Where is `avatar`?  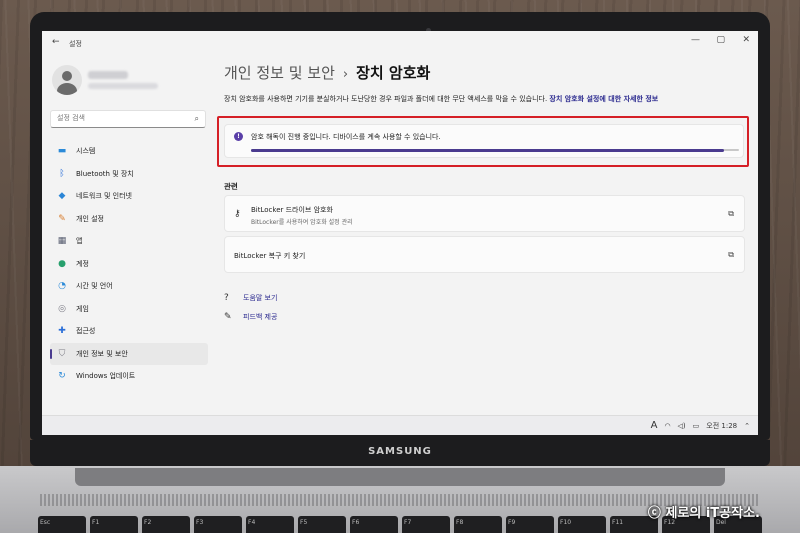 avatar is located at coordinates (67, 80).